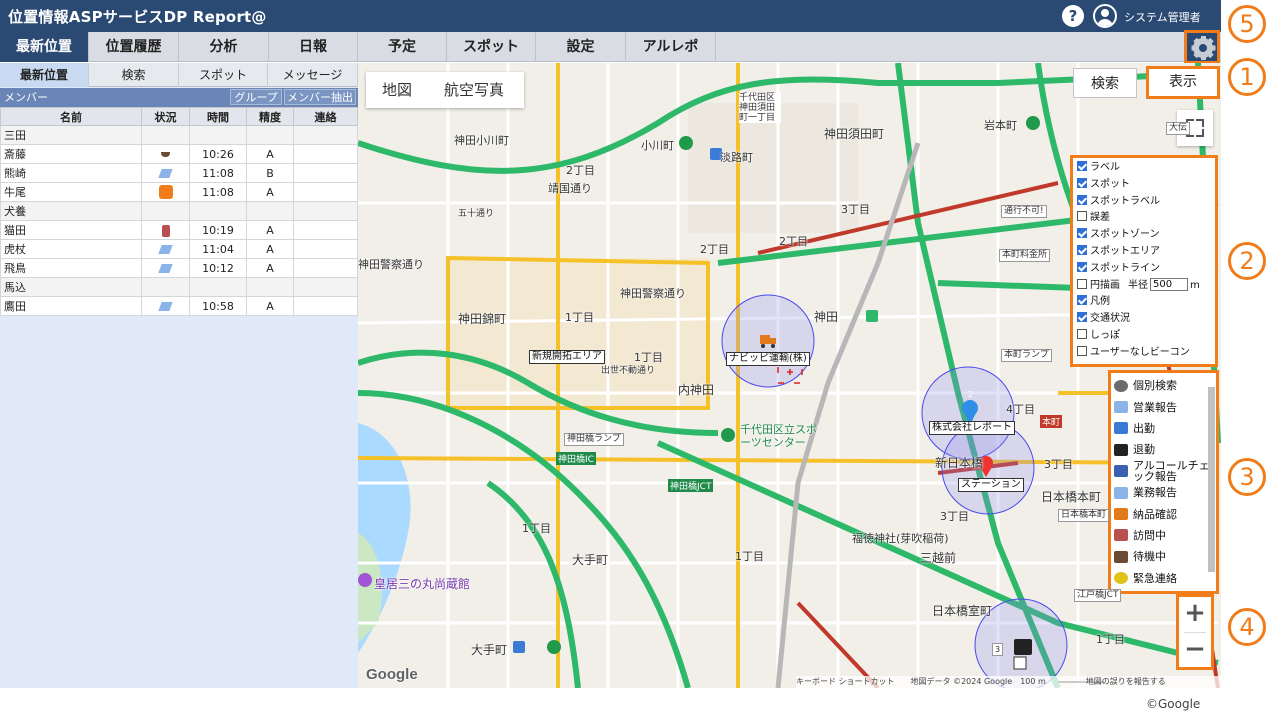 The width and height of the screenshot is (1280, 720). Describe the element at coordinates (402, 47) in the screenshot. I see `tab-schedule: 予定` at that location.